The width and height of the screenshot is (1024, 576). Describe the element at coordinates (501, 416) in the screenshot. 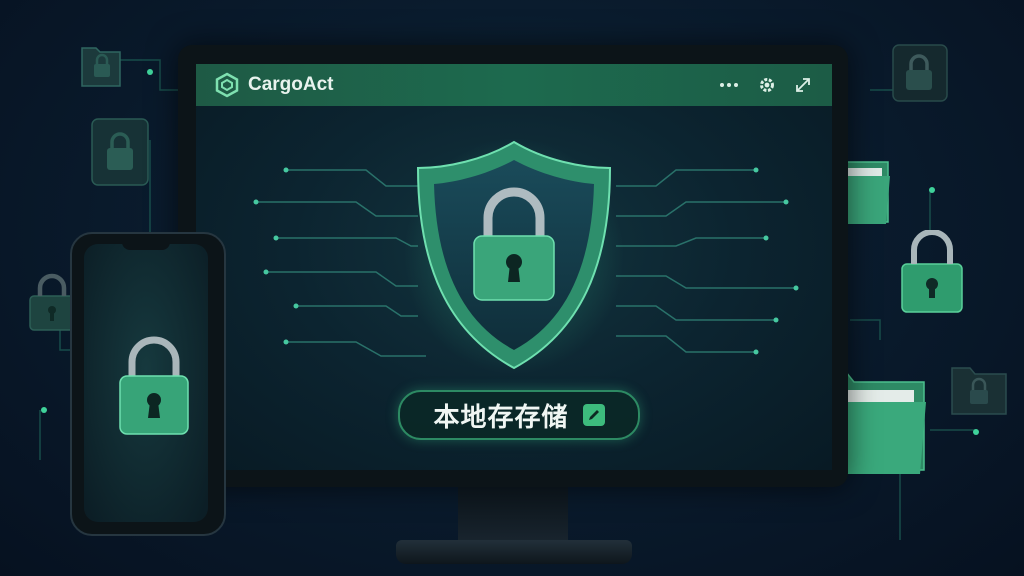

I see `local-storage-label: 本地存存储` at that location.